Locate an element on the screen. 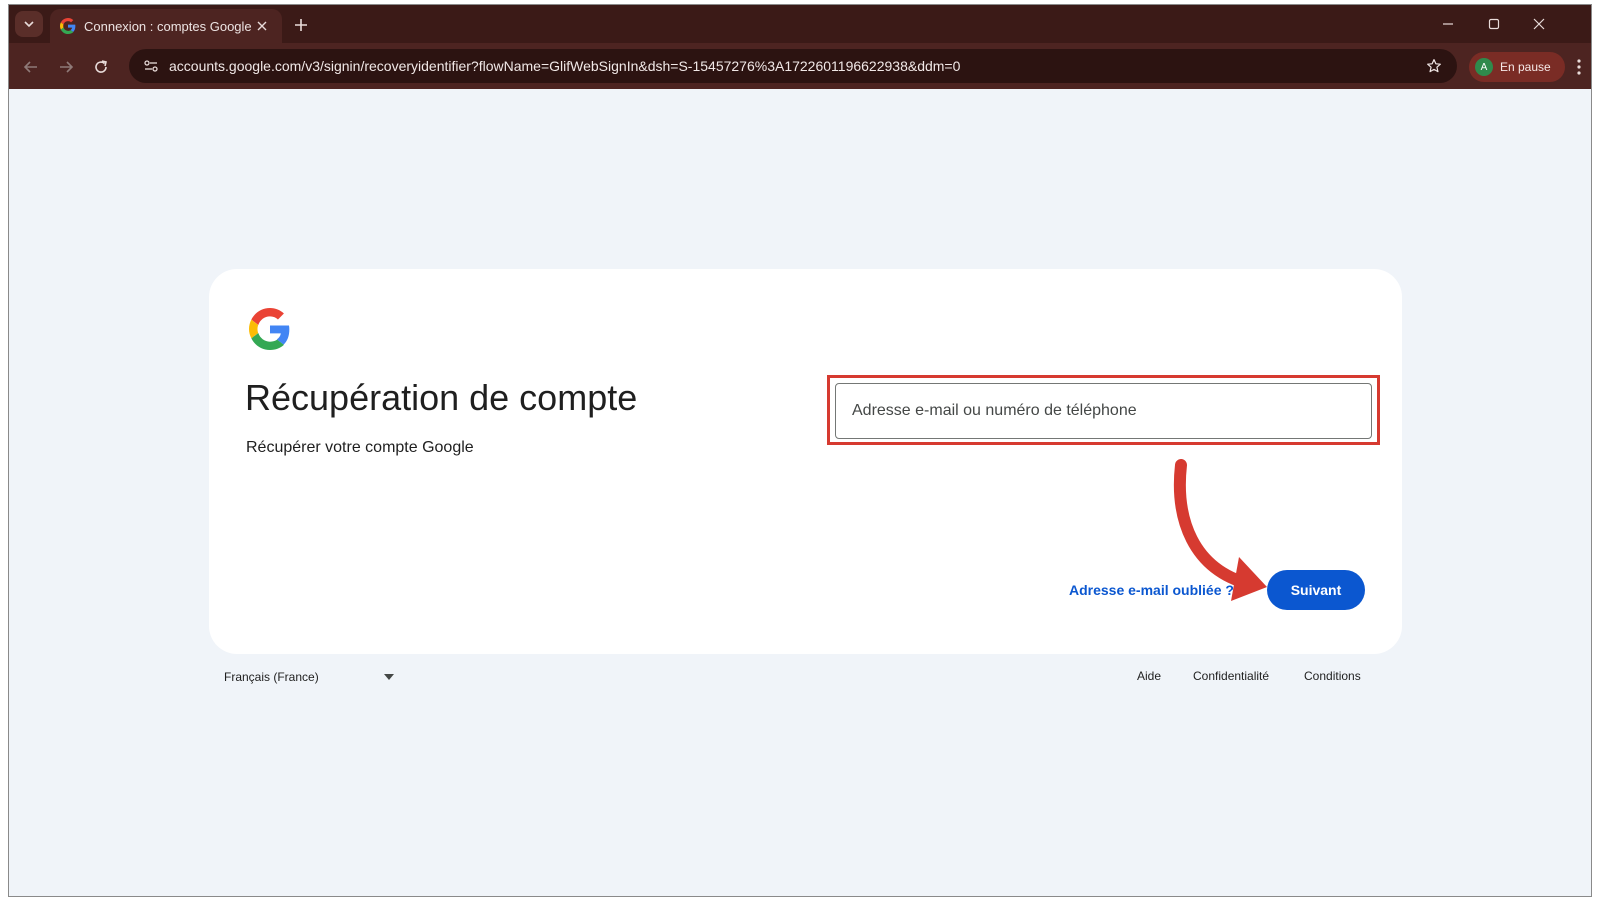 This screenshot has height=900, width=1600. back-button is located at coordinates (31, 67).